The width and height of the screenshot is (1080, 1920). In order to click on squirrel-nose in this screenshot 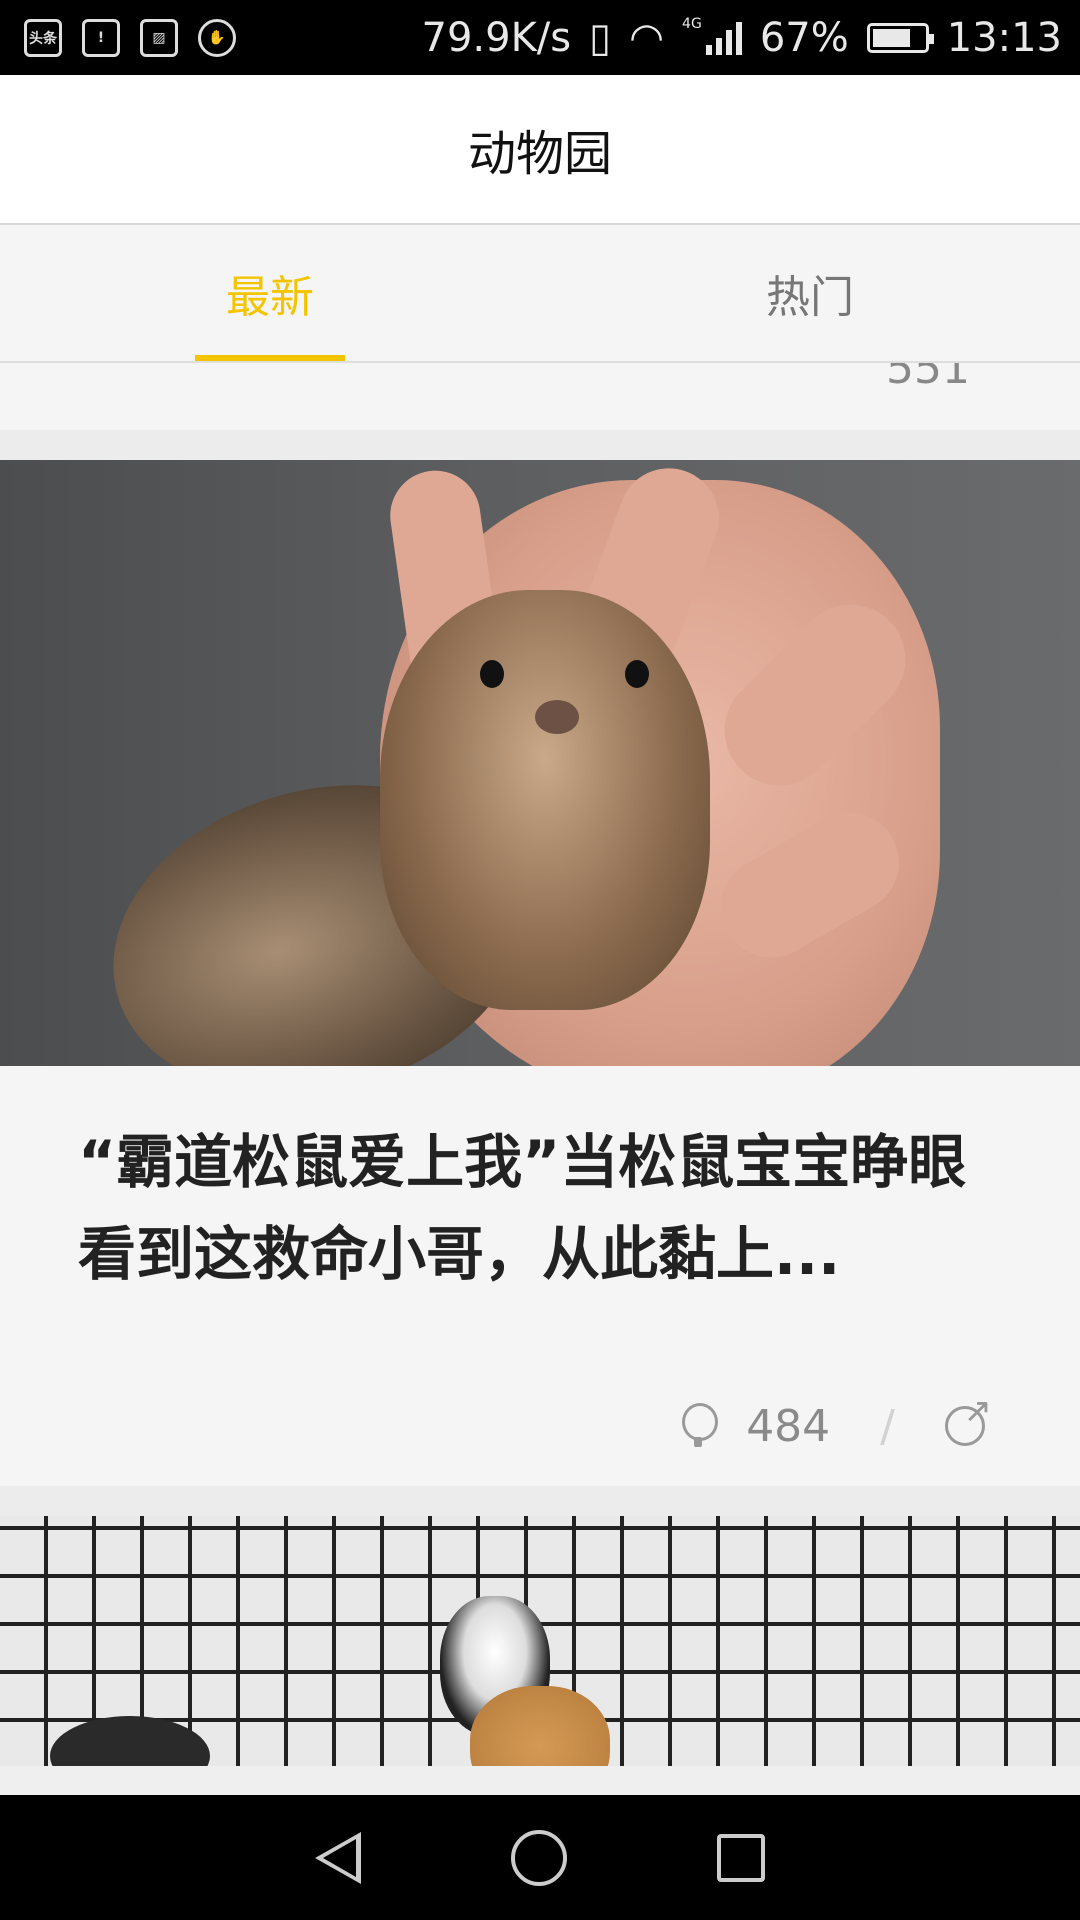, I will do `click(557, 717)`.